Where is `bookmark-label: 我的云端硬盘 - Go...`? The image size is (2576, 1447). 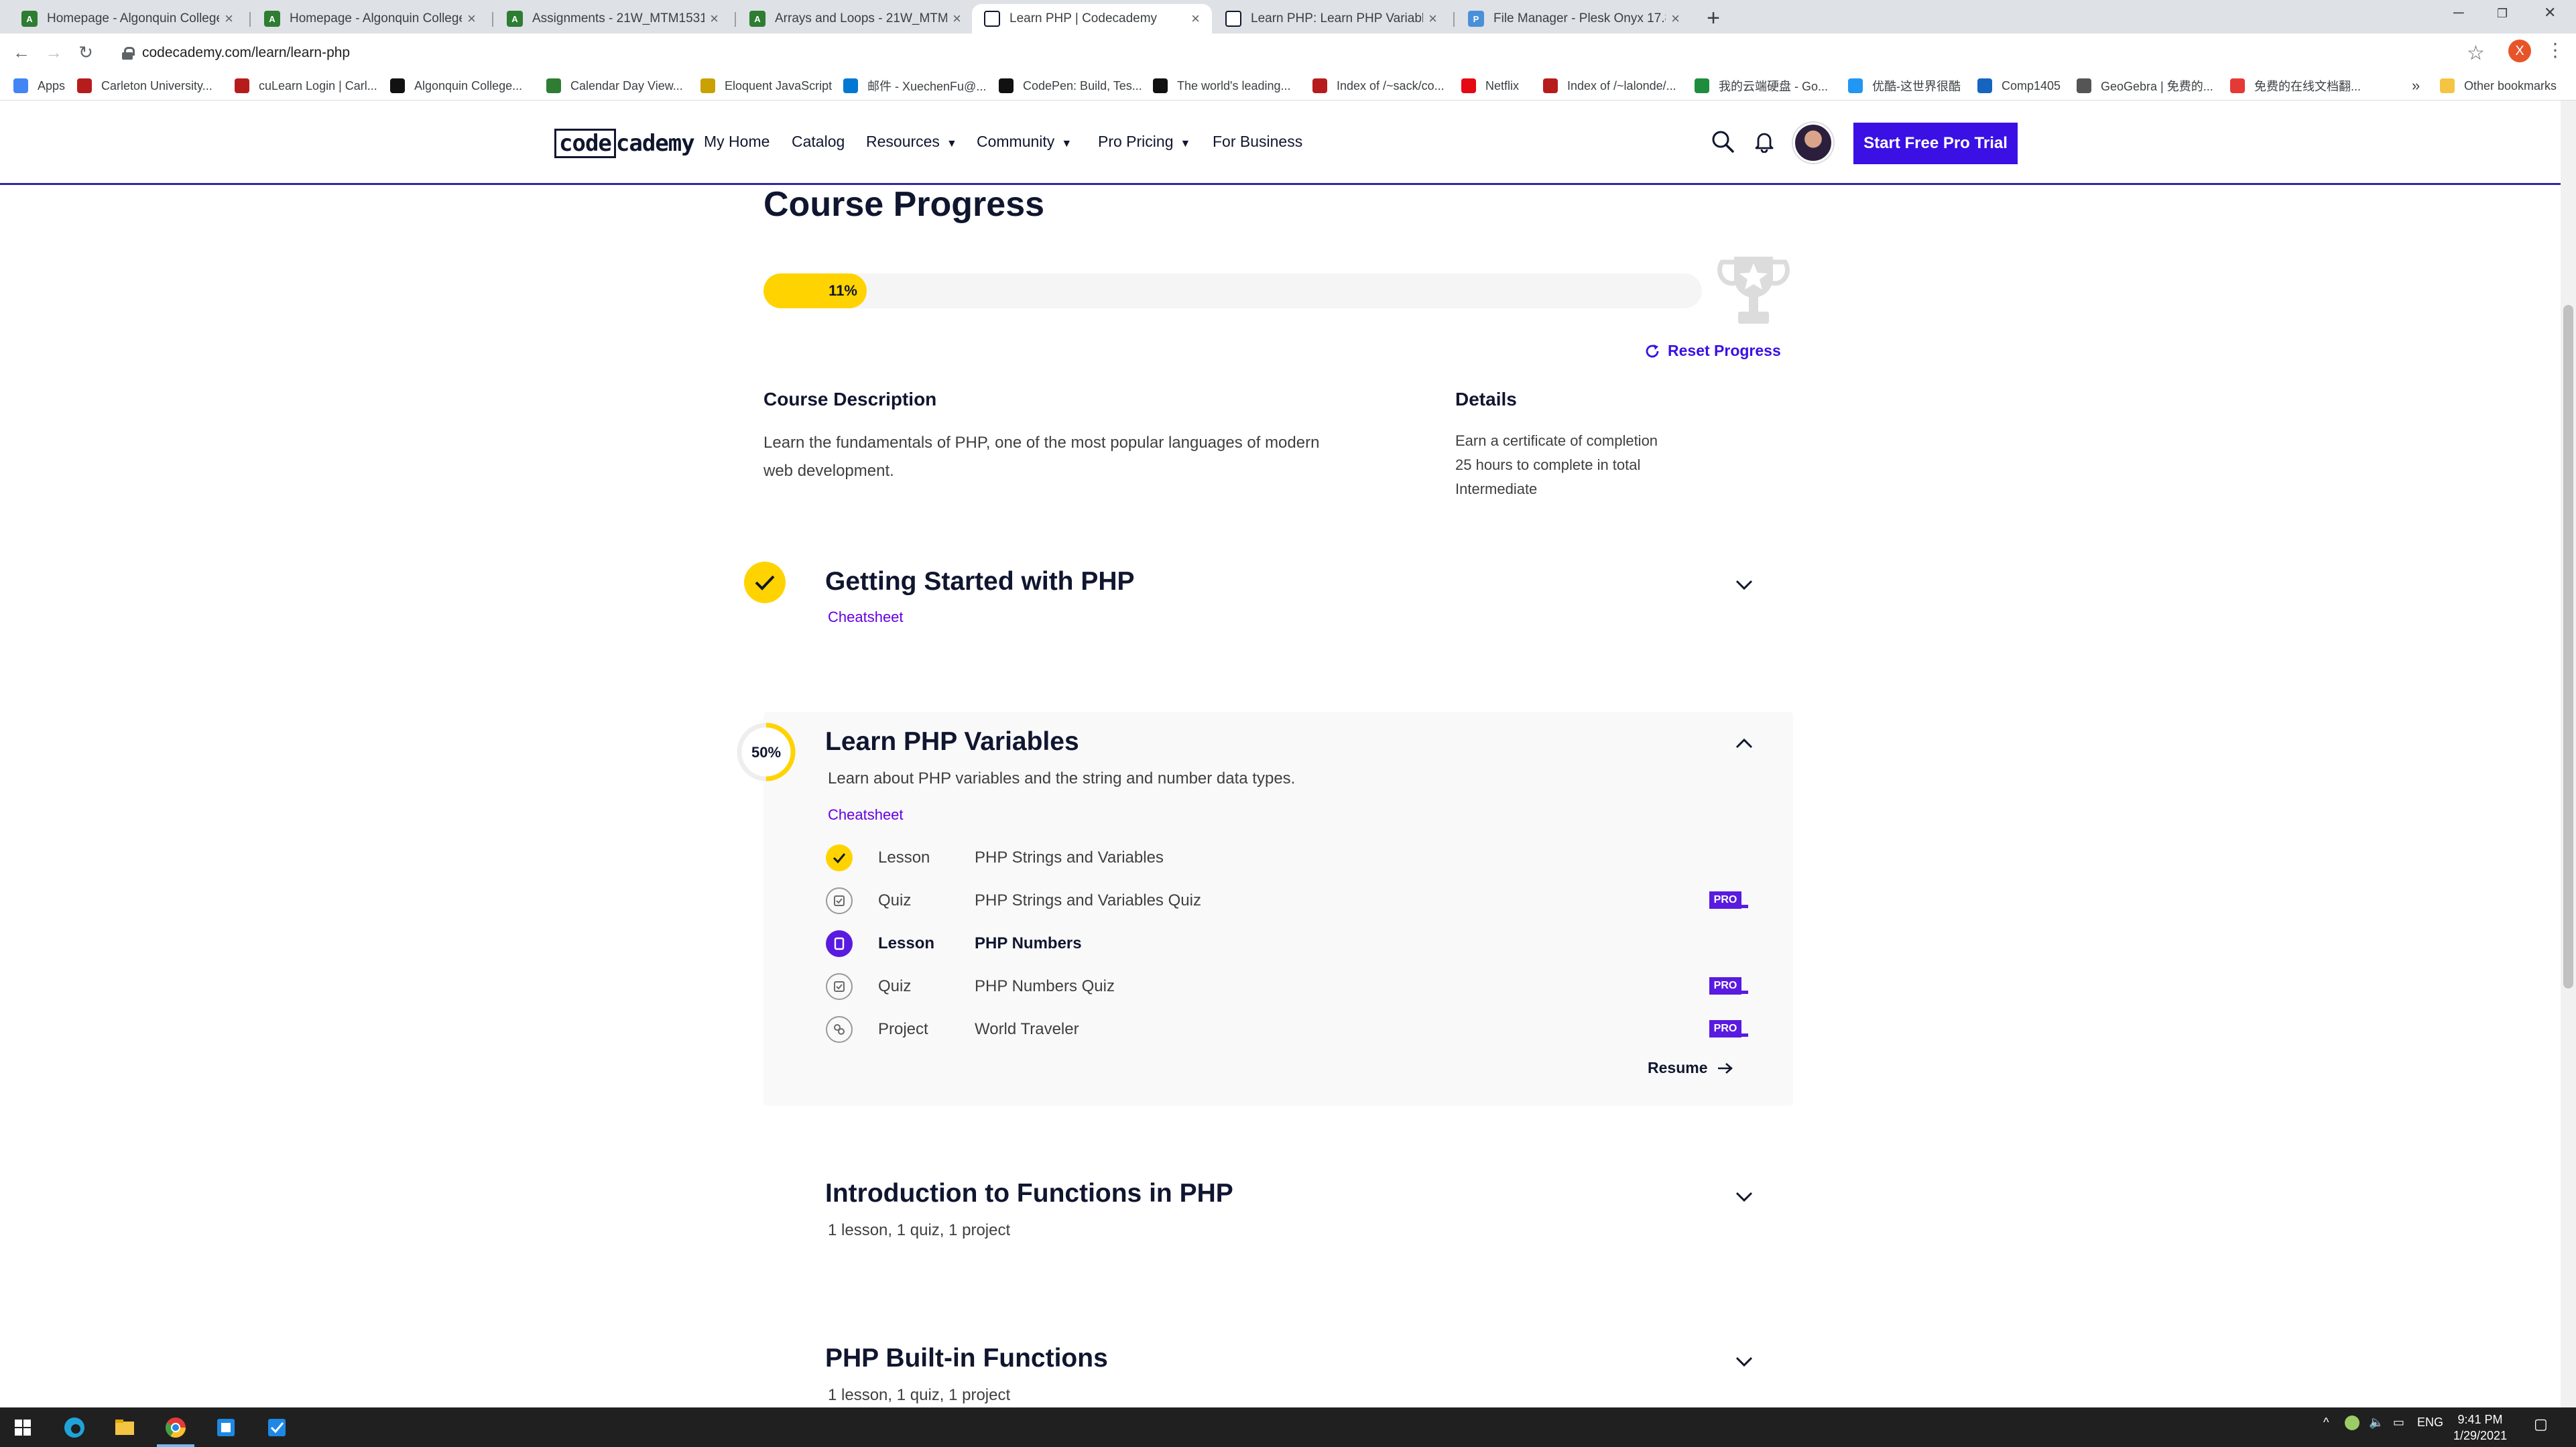
bookmark-label: 我的云端硬盘 - Go... is located at coordinates (1774, 86).